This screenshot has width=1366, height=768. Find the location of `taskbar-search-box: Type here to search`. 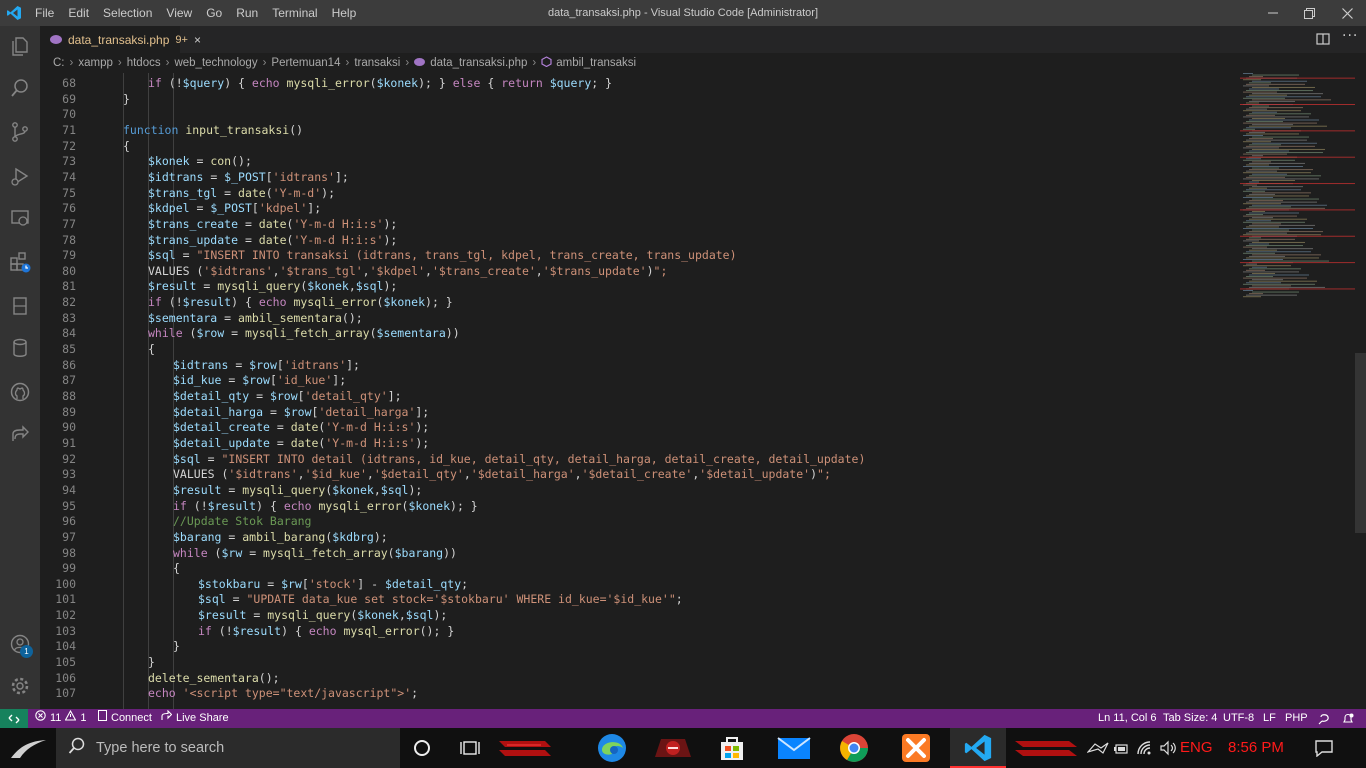

taskbar-search-box: Type here to search is located at coordinates (228, 748).